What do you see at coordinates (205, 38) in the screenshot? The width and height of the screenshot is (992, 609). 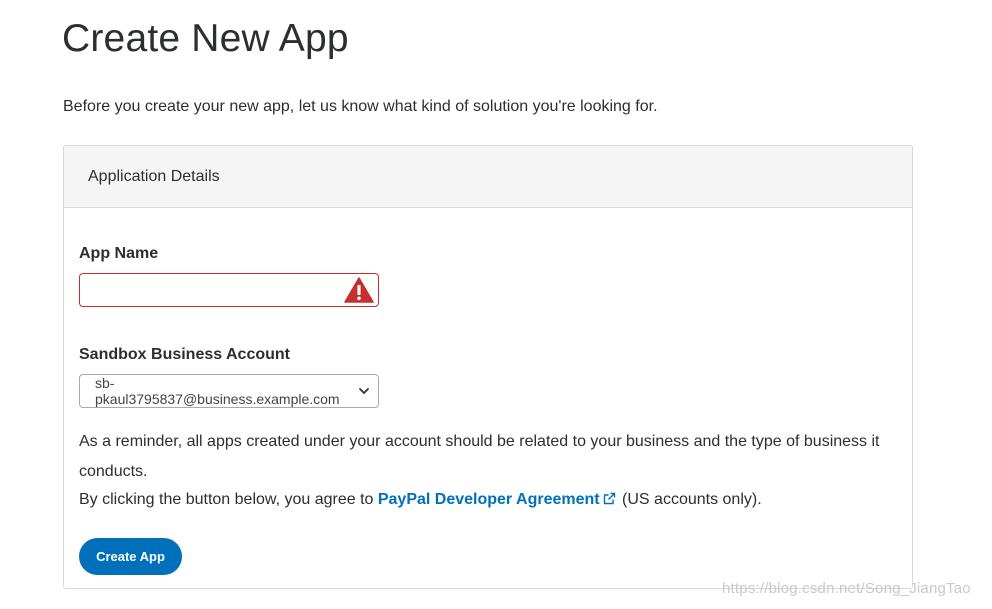 I see `page-title: Create New App` at bounding box center [205, 38].